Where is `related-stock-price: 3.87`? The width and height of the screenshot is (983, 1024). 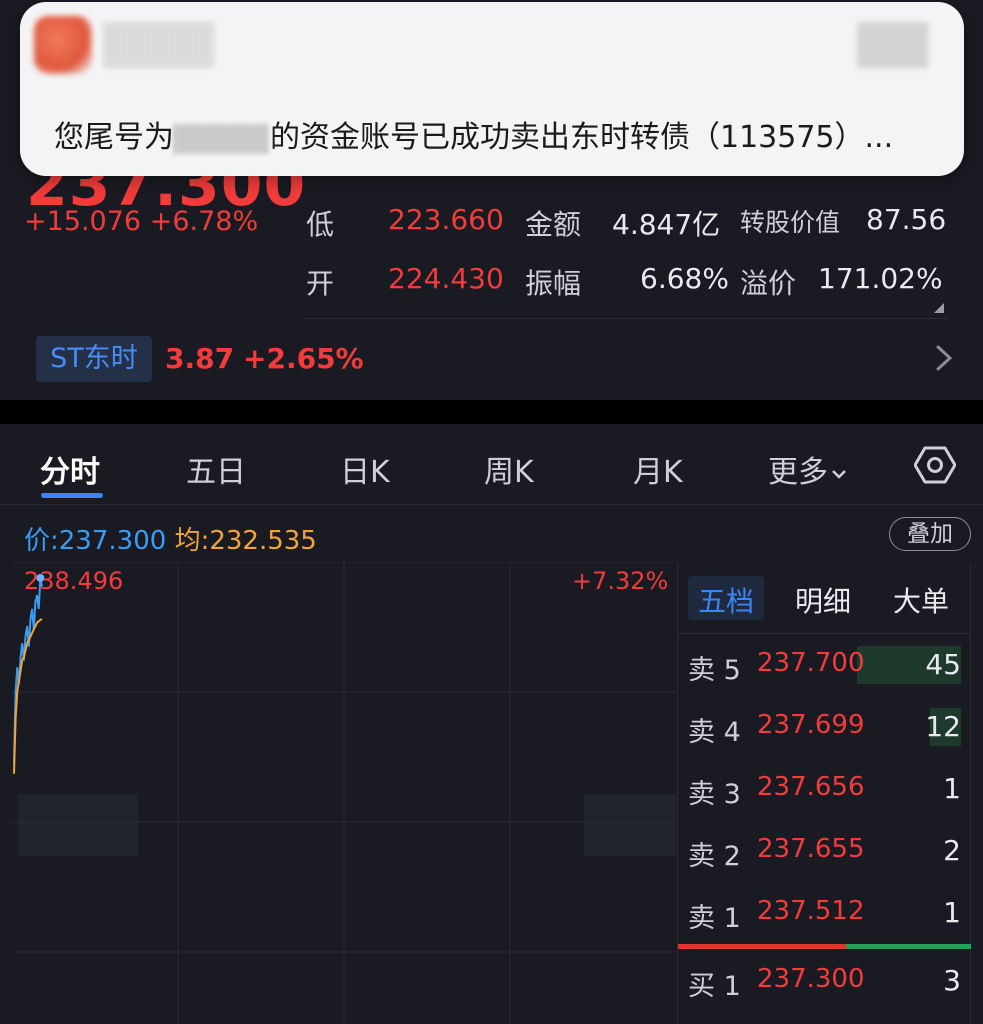 related-stock-price: 3.87 is located at coordinates (200, 358).